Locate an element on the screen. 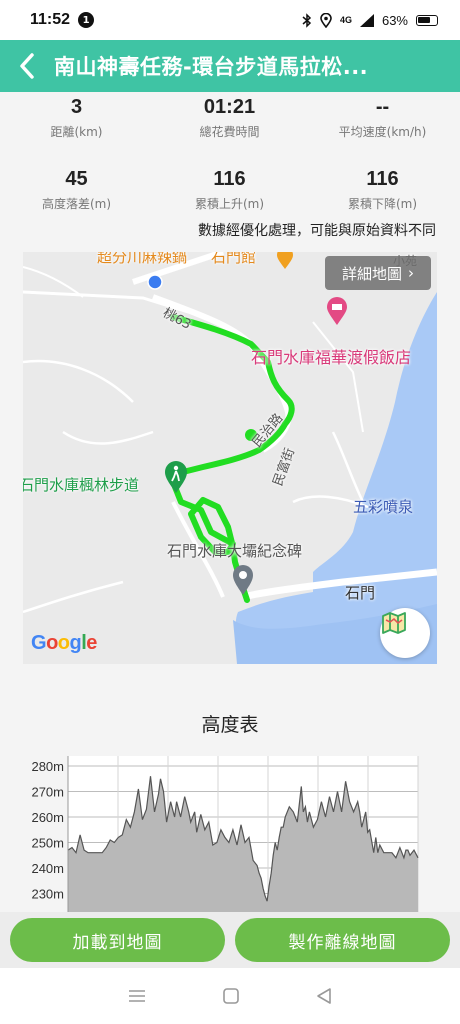 The height and width of the screenshot is (1024, 460). map-label-shimen-hall: 石門館 is located at coordinates (234, 259).